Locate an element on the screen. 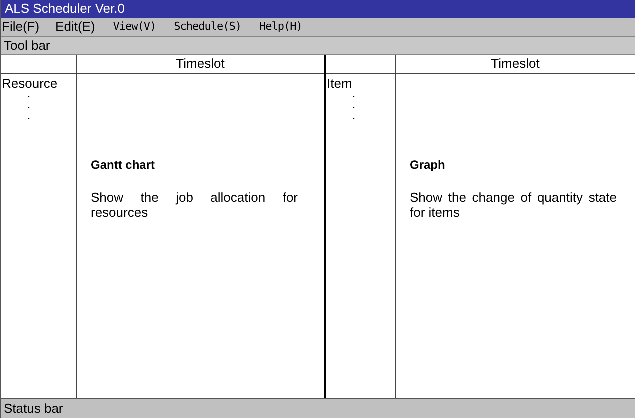 This screenshot has width=635, height=418. window-title: ALS Scheduler Ver.0 is located at coordinates (318, 9).